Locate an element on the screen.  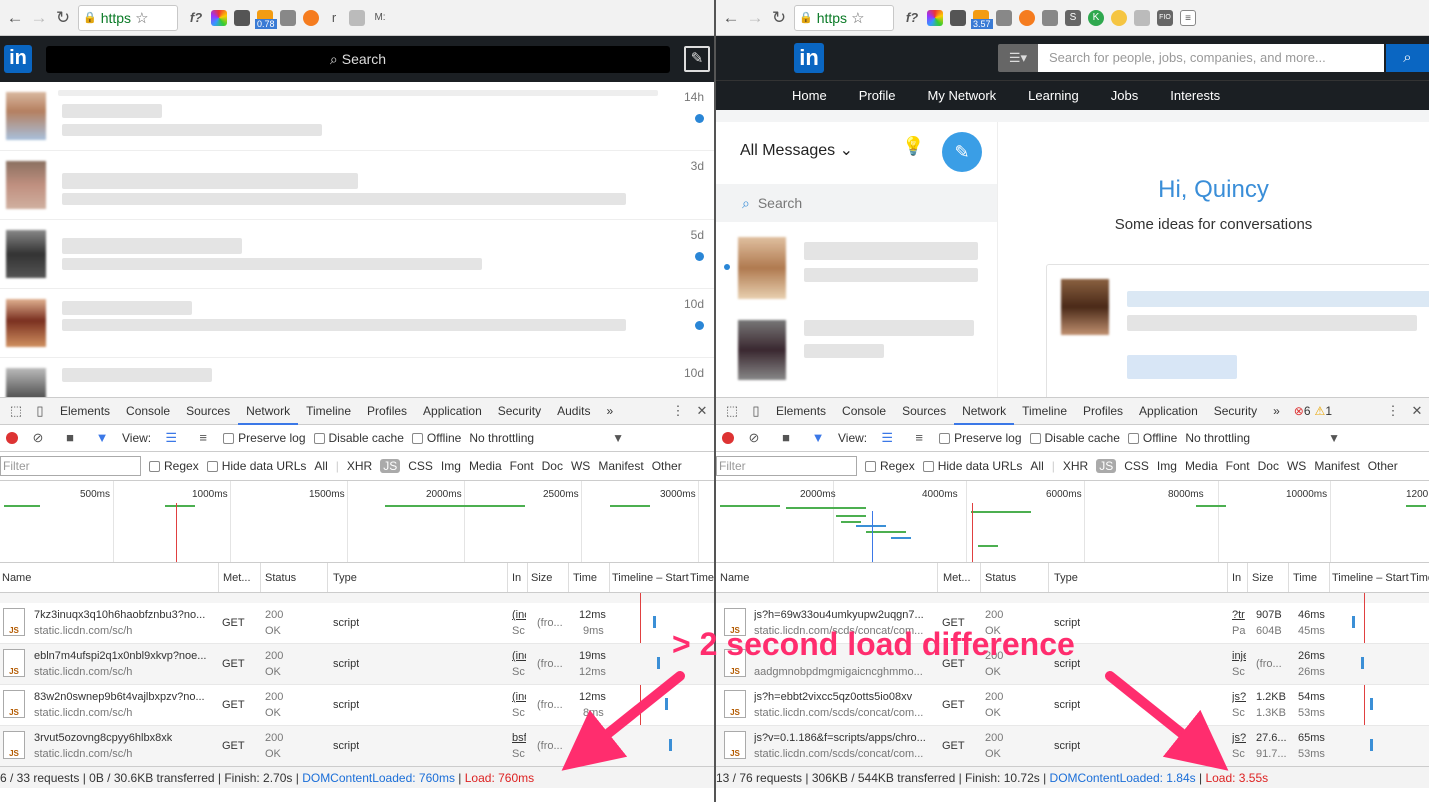
conversation-search: ⌕ Search is located at coordinates (856, 203).